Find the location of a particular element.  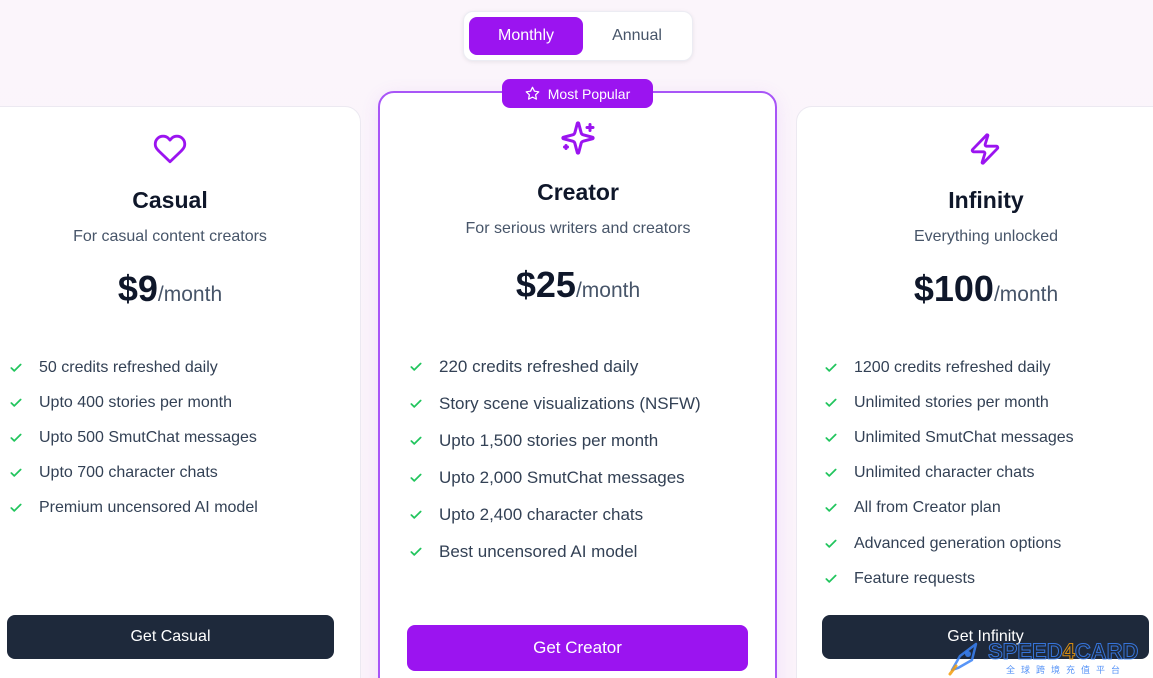

feature-item: 220 credits refreshed daily is located at coordinates (555, 366).